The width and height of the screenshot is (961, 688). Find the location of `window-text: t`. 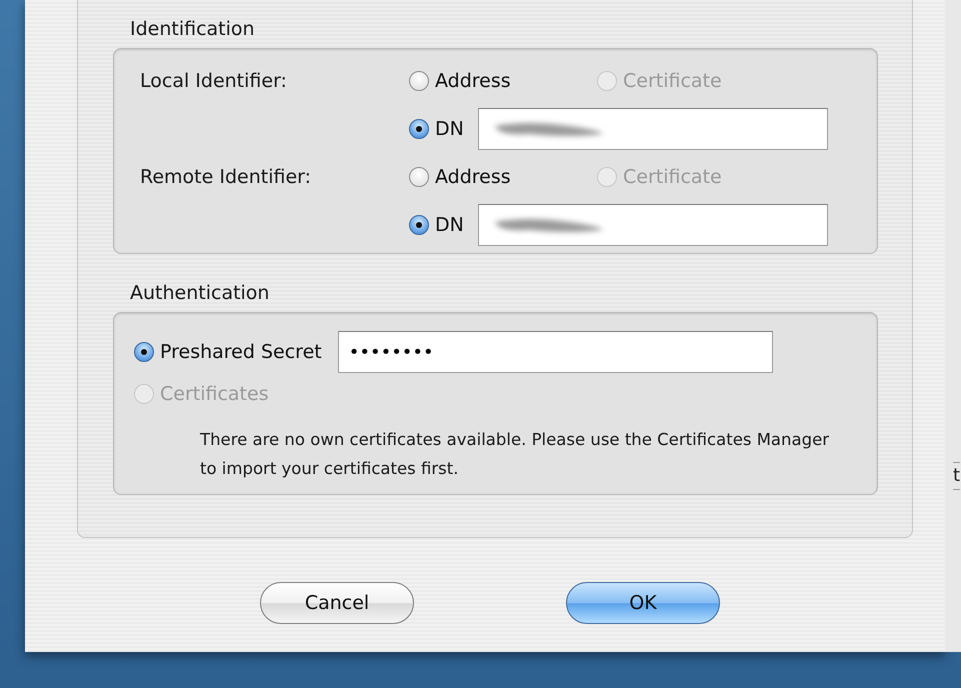

window-text: t is located at coordinates (956, 476).